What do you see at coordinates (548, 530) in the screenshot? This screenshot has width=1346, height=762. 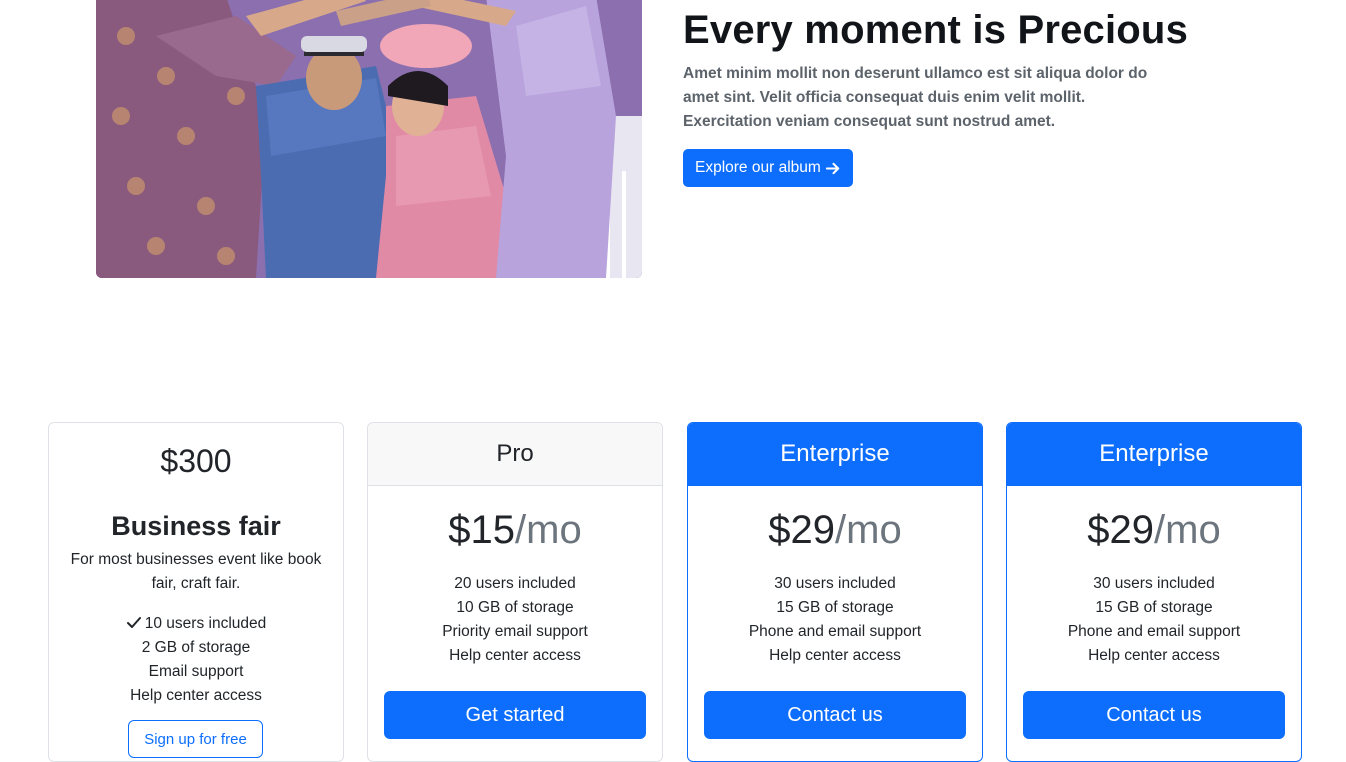 I see `pro-price-period: /mo` at bounding box center [548, 530].